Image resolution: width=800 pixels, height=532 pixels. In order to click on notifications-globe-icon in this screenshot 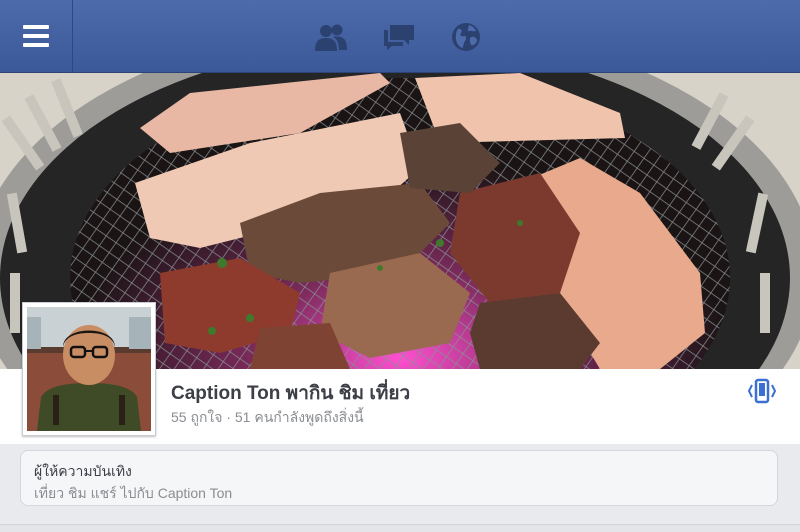, I will do `click(466, 37)`.